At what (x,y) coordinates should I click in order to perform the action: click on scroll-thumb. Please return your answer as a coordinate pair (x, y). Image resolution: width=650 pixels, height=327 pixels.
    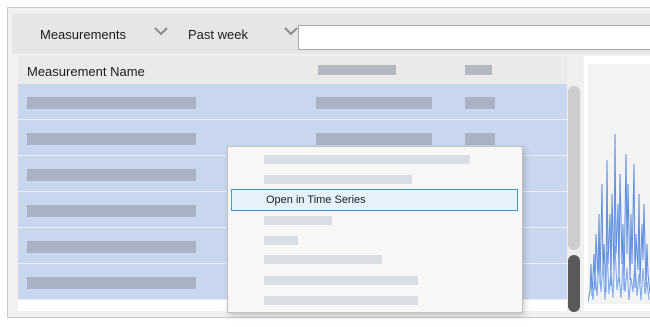
    Looking at the image, I should click on (574, 283).